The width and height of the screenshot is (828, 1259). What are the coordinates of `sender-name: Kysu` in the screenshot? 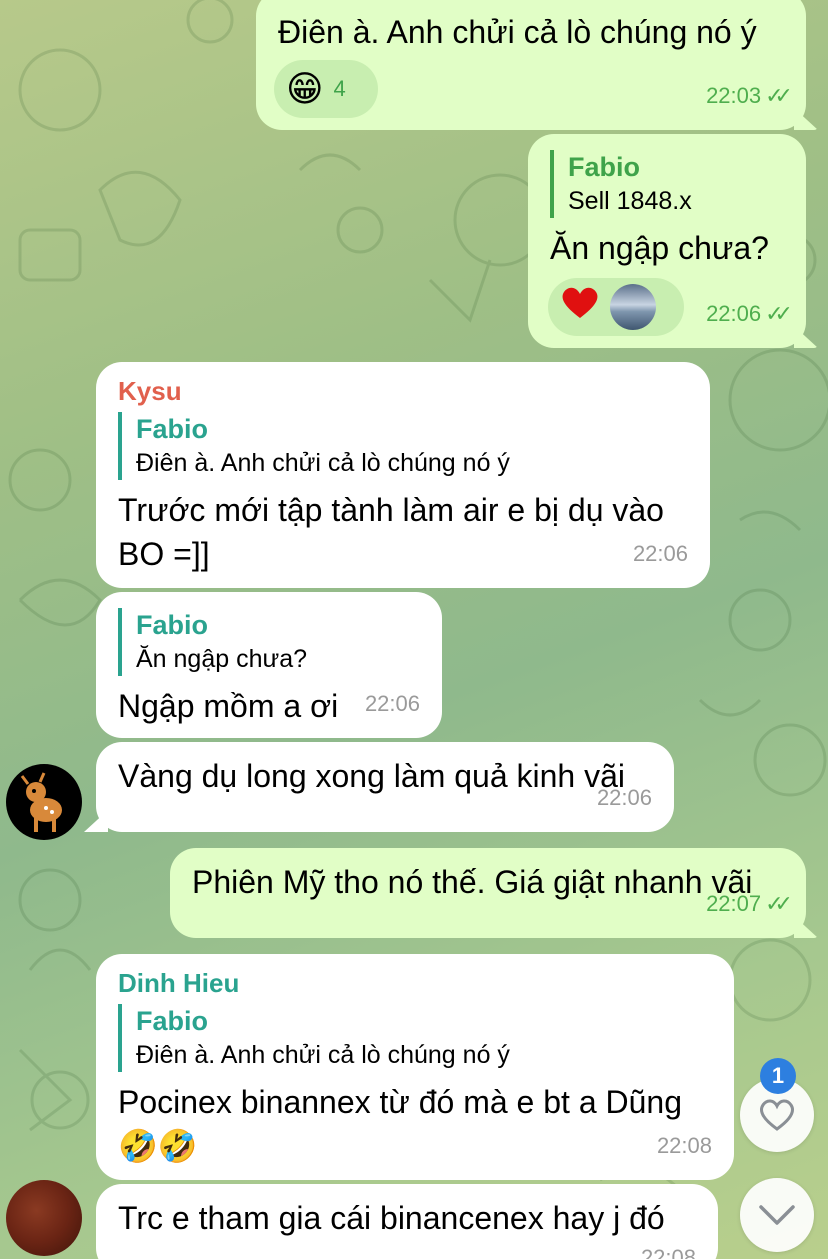 It's located at (403, 391).